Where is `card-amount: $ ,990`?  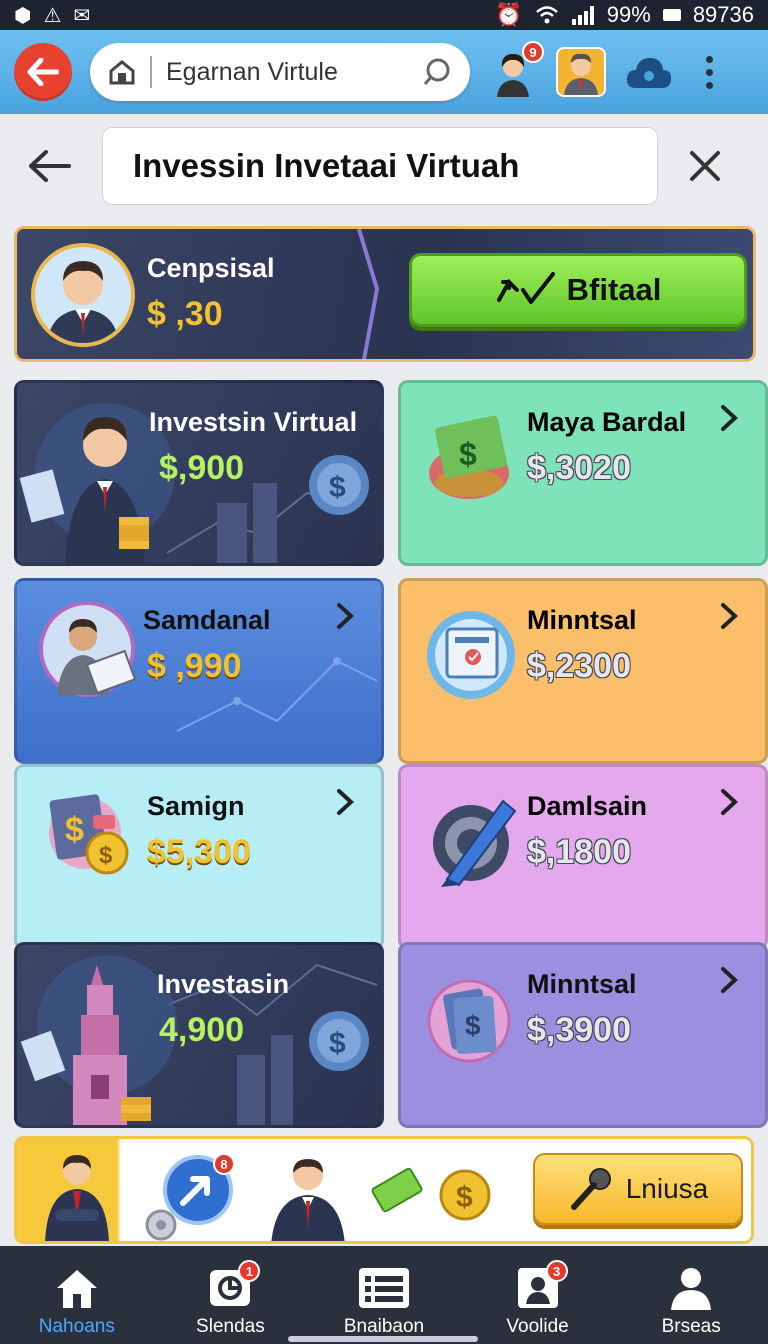
card-amount: $ ,990 is located at coordinates (194, 666).